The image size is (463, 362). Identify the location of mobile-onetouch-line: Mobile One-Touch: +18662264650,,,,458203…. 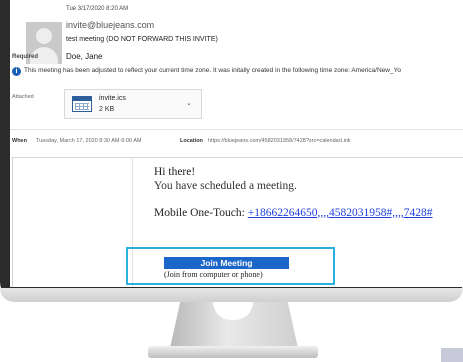
(293, 213).